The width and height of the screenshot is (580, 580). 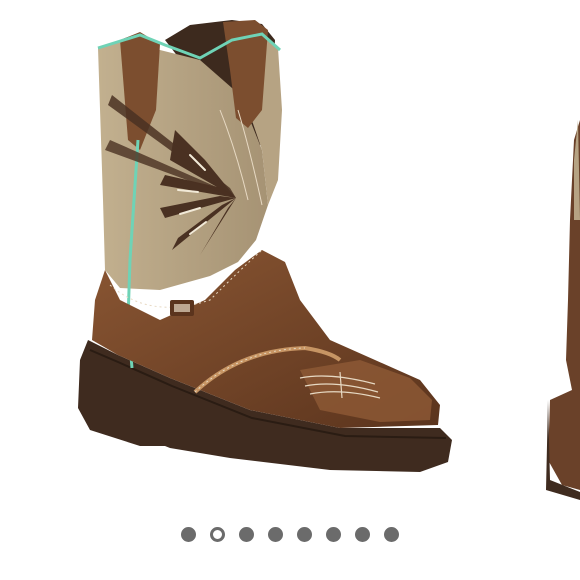 I want to click on next-slide-peek, so click(x=560, y=300).